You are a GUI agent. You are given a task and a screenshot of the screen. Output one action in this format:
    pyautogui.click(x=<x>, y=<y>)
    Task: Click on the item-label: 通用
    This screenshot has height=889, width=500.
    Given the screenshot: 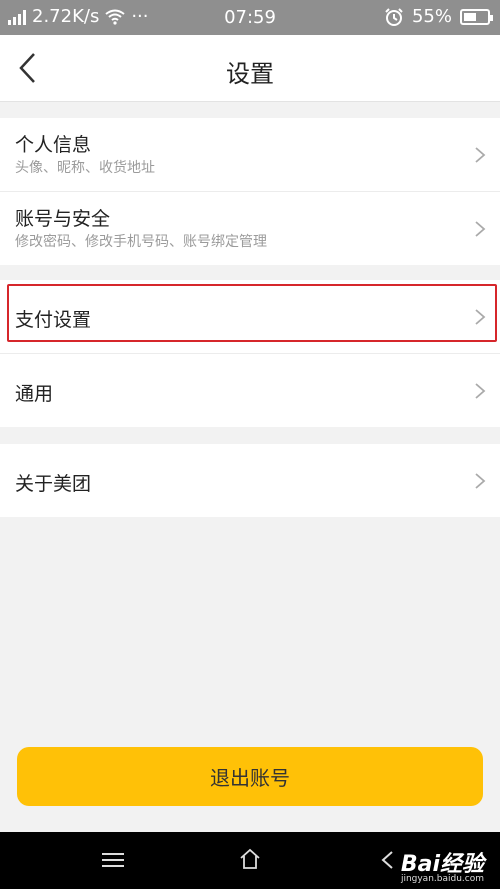 What is the action you would take?
    pyautogui.click(x=34, y=394)
    